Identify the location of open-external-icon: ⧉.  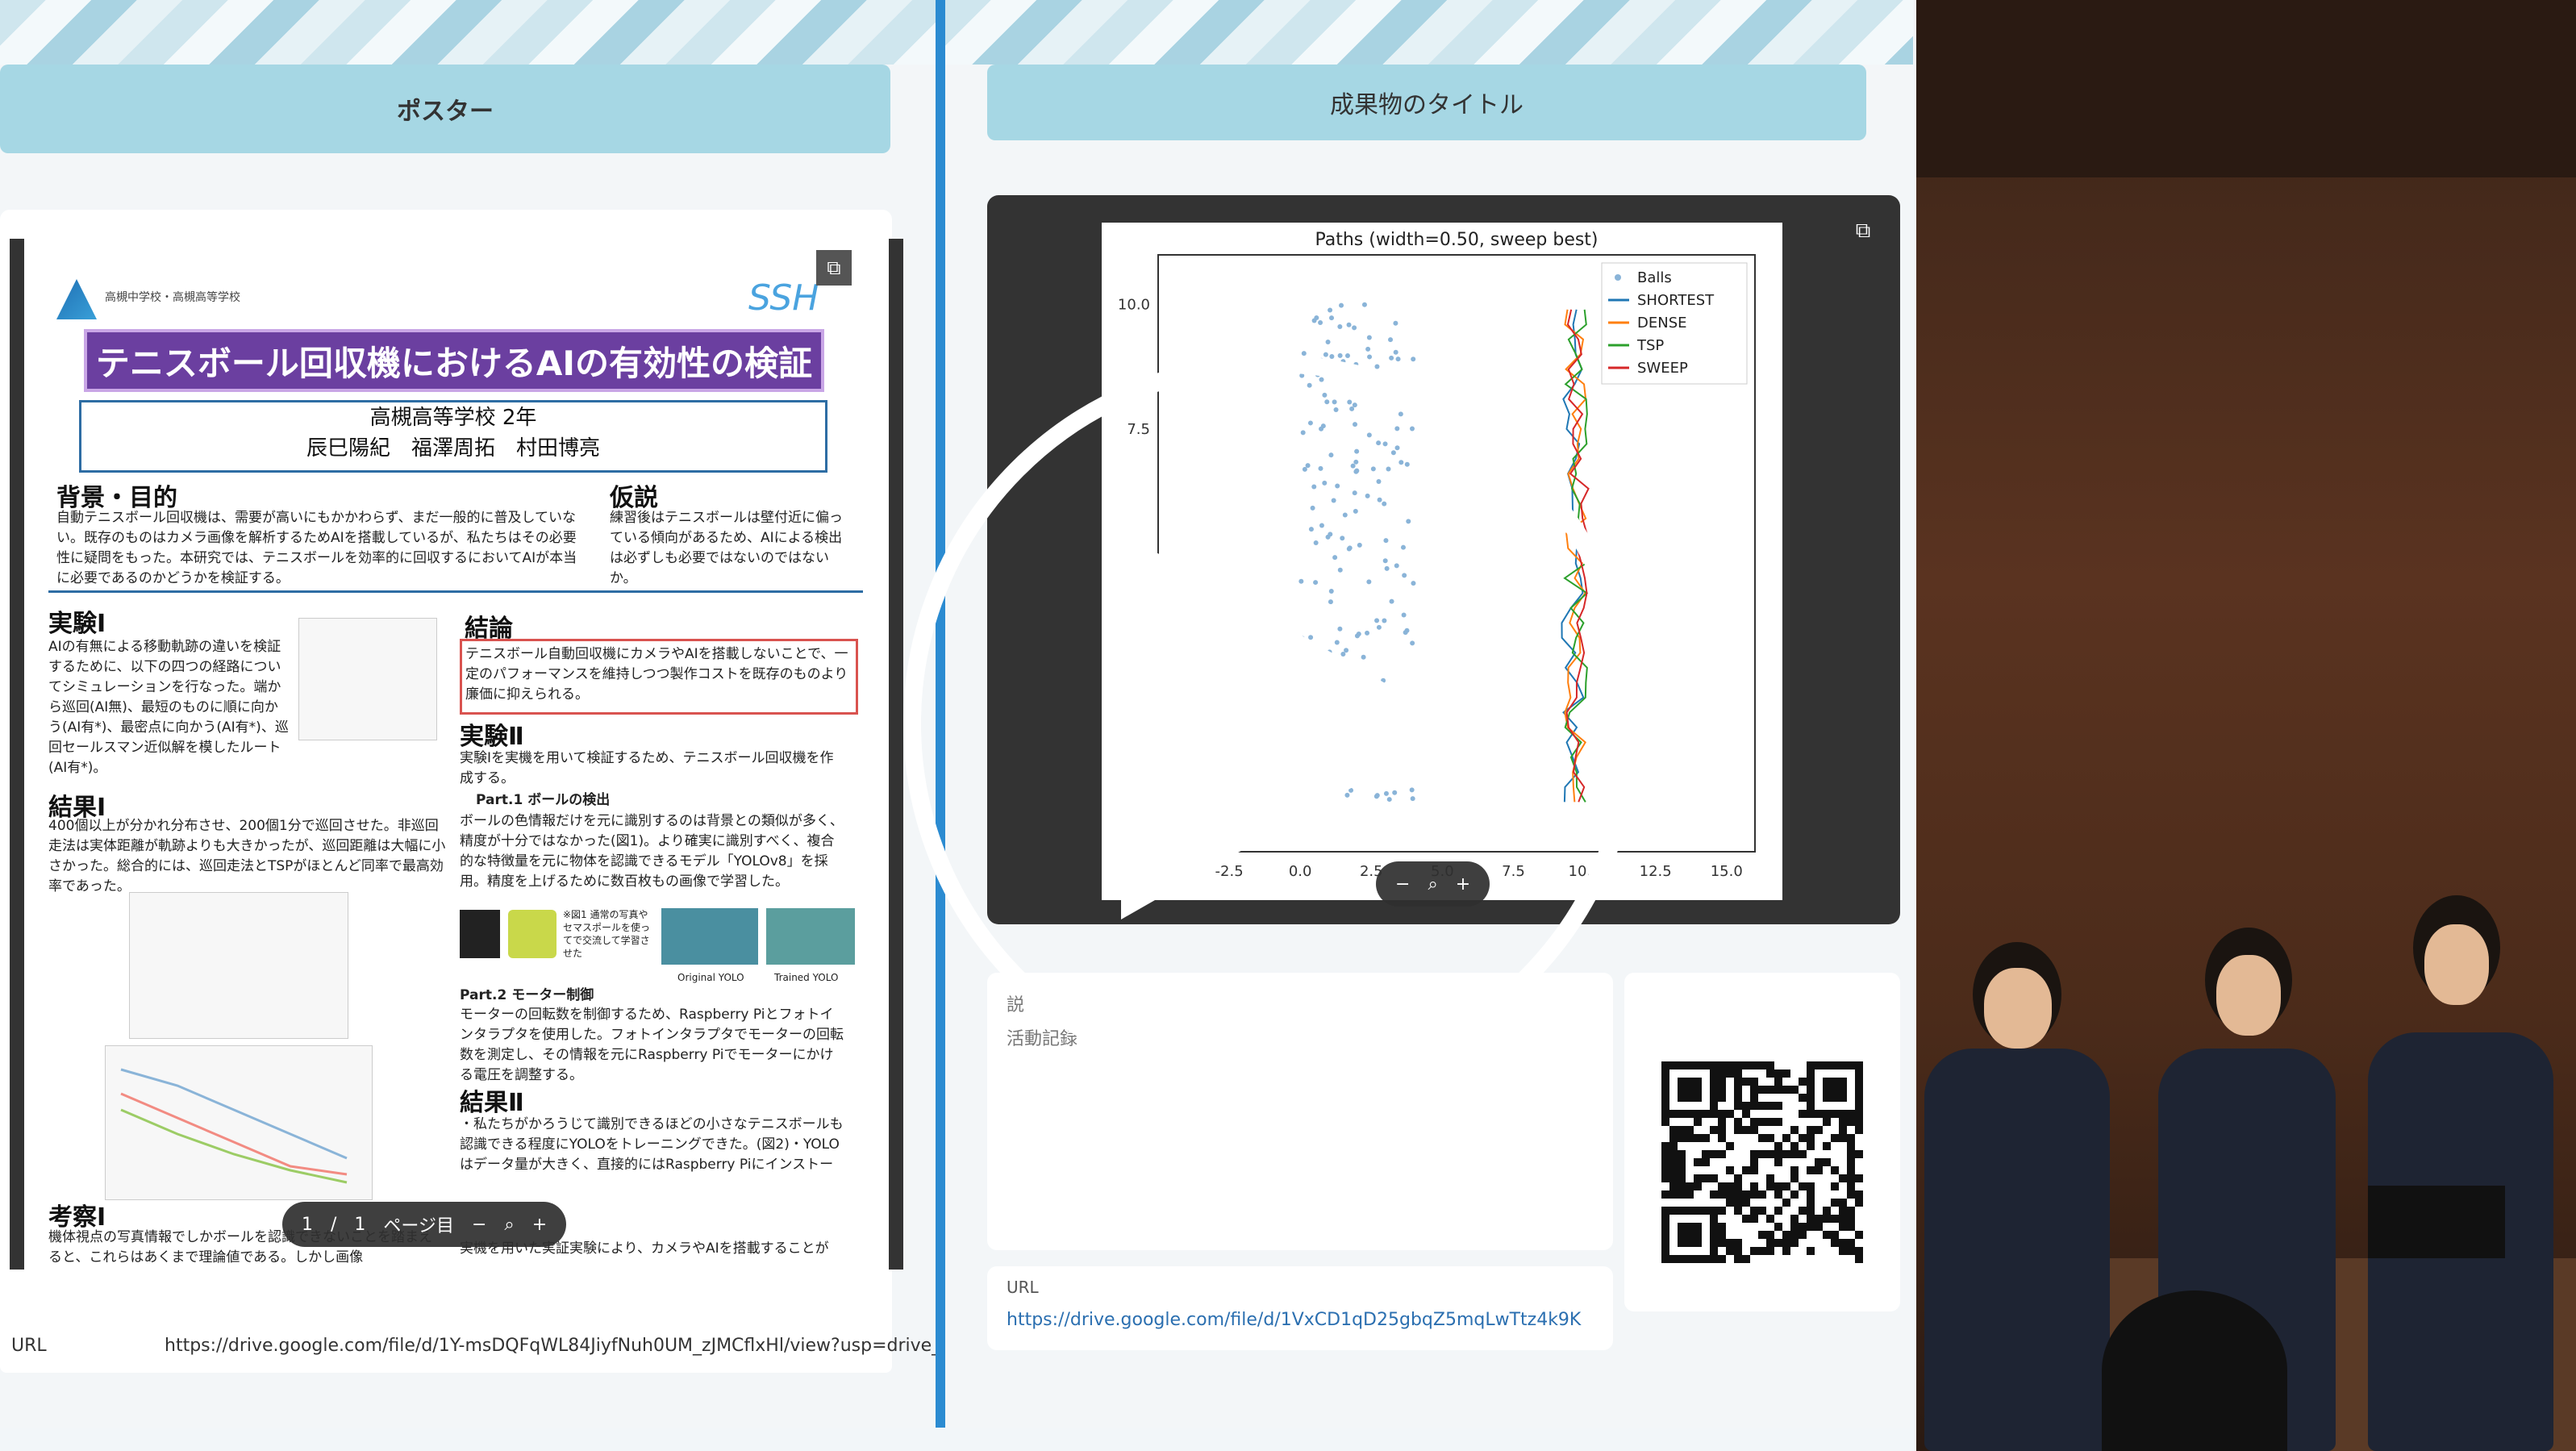
(834, 268).